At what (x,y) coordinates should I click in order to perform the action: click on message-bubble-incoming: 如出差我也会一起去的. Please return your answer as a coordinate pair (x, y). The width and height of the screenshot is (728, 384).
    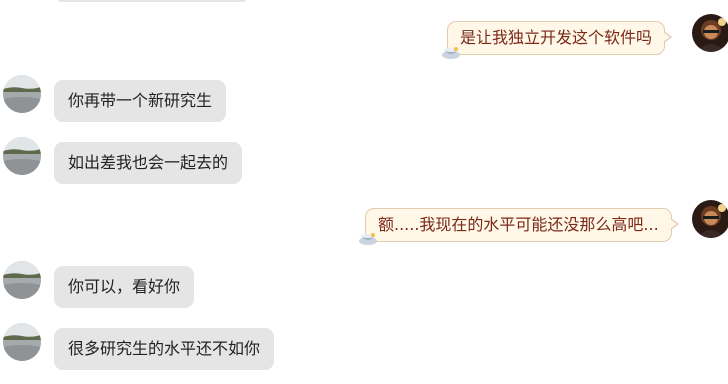
    Looking at the image, I should click on (148, 163).